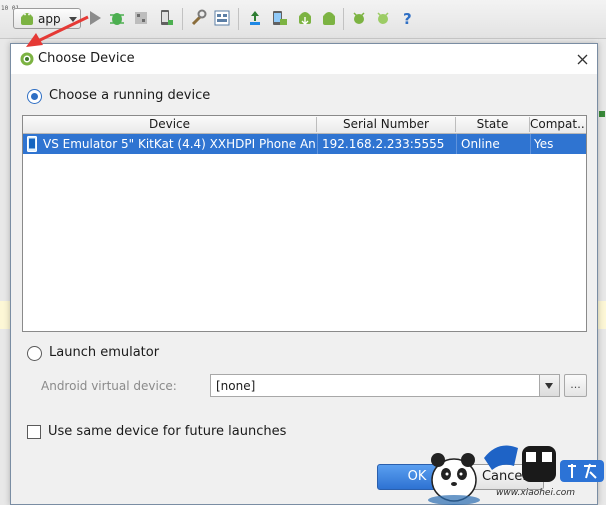 Image resolution: width=606 pixels, height=505 pixels. What do you see at coordinates (386, 124) in the screenshot?
I see `column-header-serial: Serial Number` at bounding box center [386, 124].